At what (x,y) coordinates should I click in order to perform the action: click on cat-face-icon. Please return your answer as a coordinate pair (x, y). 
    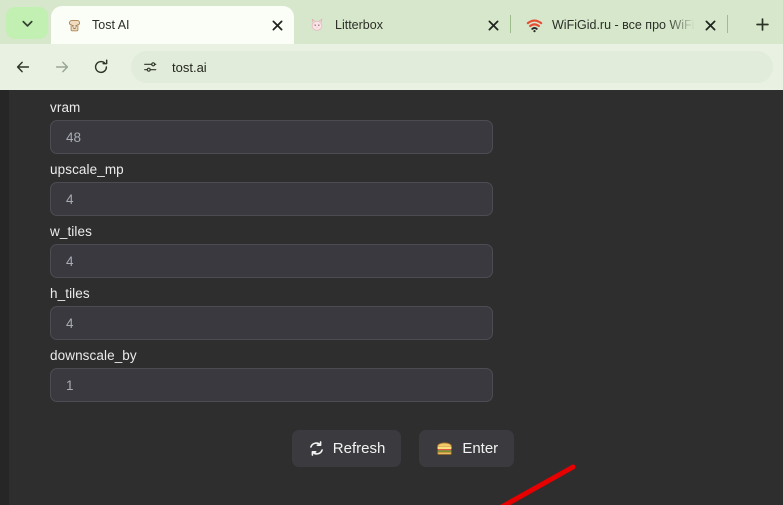
    Looking at the image, I should click on (317, 25).